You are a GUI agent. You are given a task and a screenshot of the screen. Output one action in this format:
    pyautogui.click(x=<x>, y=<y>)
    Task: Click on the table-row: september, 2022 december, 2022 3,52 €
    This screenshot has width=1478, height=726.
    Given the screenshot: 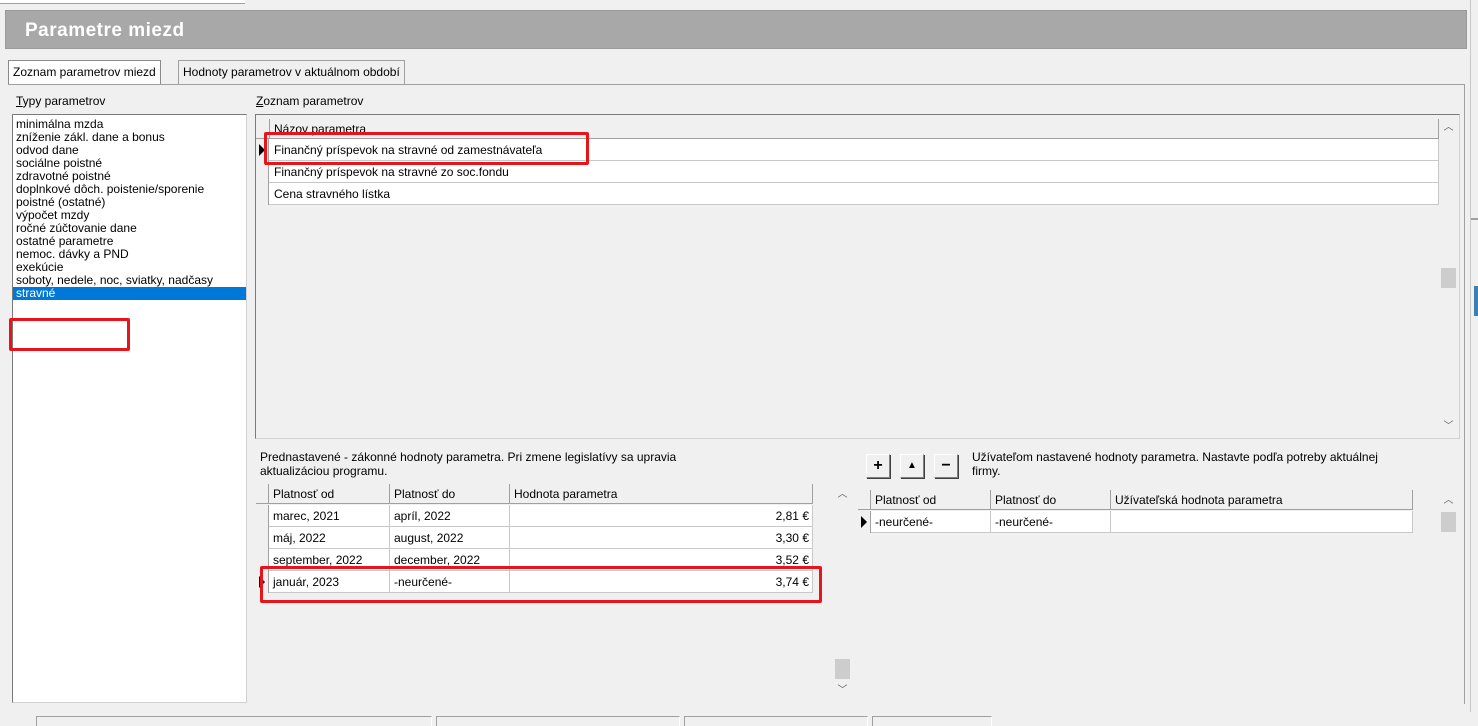 What is the action you would take?
    pyautogui.click(x=534, y=560)
    